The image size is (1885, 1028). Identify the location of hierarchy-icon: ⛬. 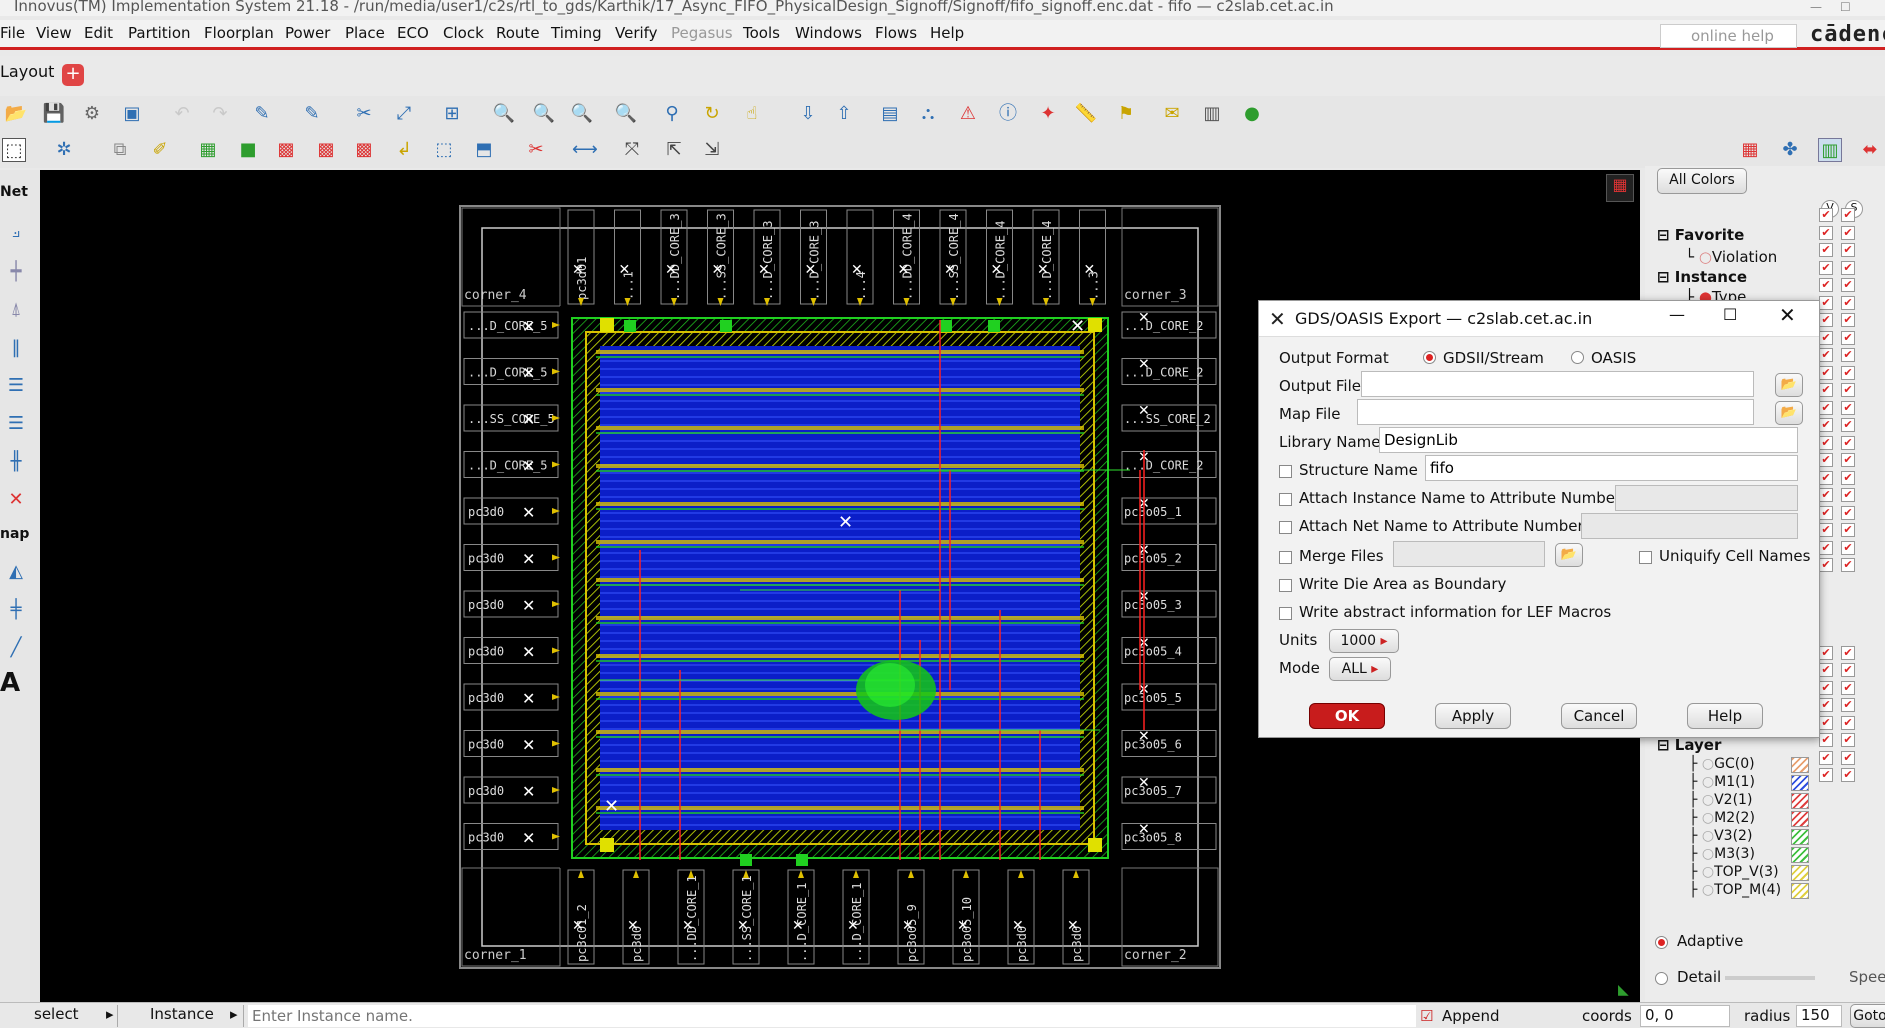
(928, 114).